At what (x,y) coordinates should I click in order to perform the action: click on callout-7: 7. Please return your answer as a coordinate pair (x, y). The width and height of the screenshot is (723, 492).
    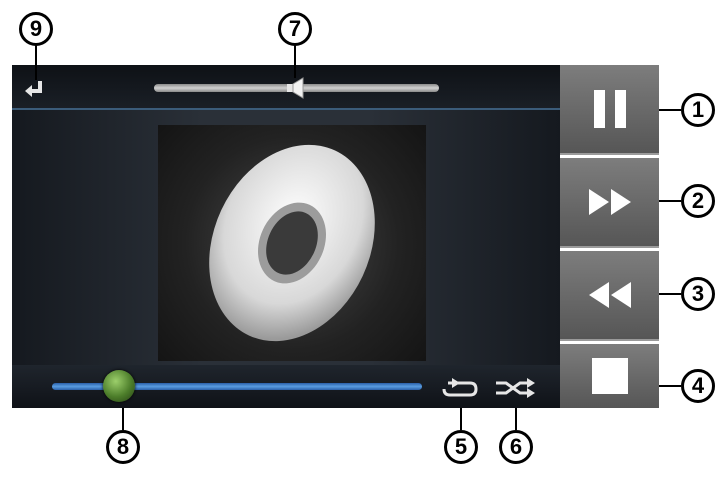
    Looking at the image, I should click on (295, 29).